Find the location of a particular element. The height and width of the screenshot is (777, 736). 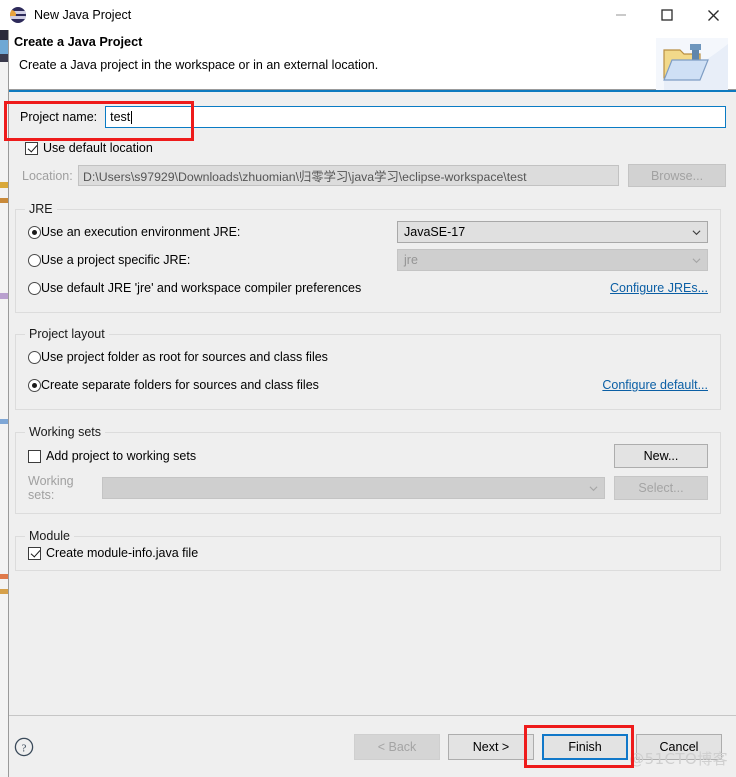

module-group: Module Create module-info.java file is located at coordinates (368, 550).